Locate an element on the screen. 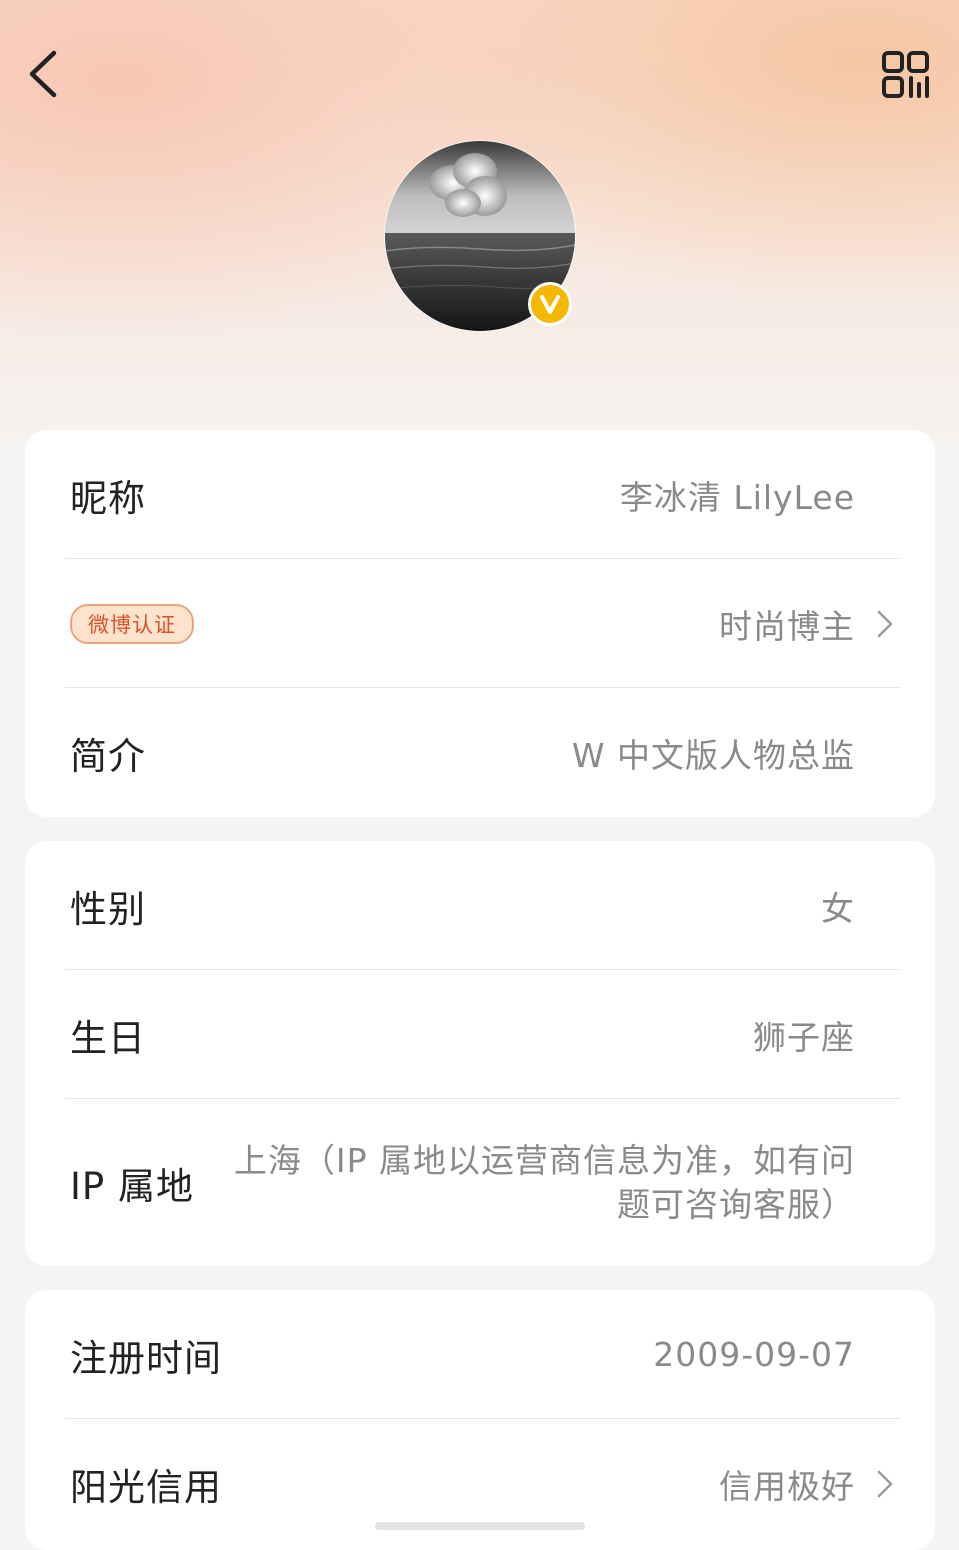 The height and width of the screenshot is (1550, 959). bio-value: W 中文版人物总监 is located at coordinates (713, 755).